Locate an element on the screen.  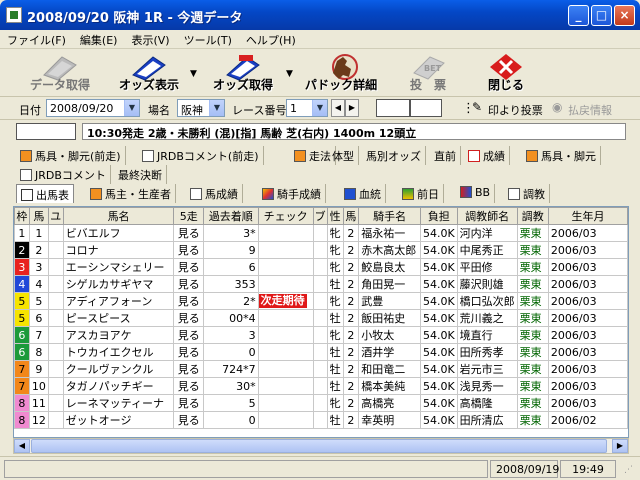
table-row: 5 6 ピースピース 見る 00*4 牡 2 飯田祐史 54.0K 荒川義之 栗東 2006/03 is located at coordinates (321, 318).